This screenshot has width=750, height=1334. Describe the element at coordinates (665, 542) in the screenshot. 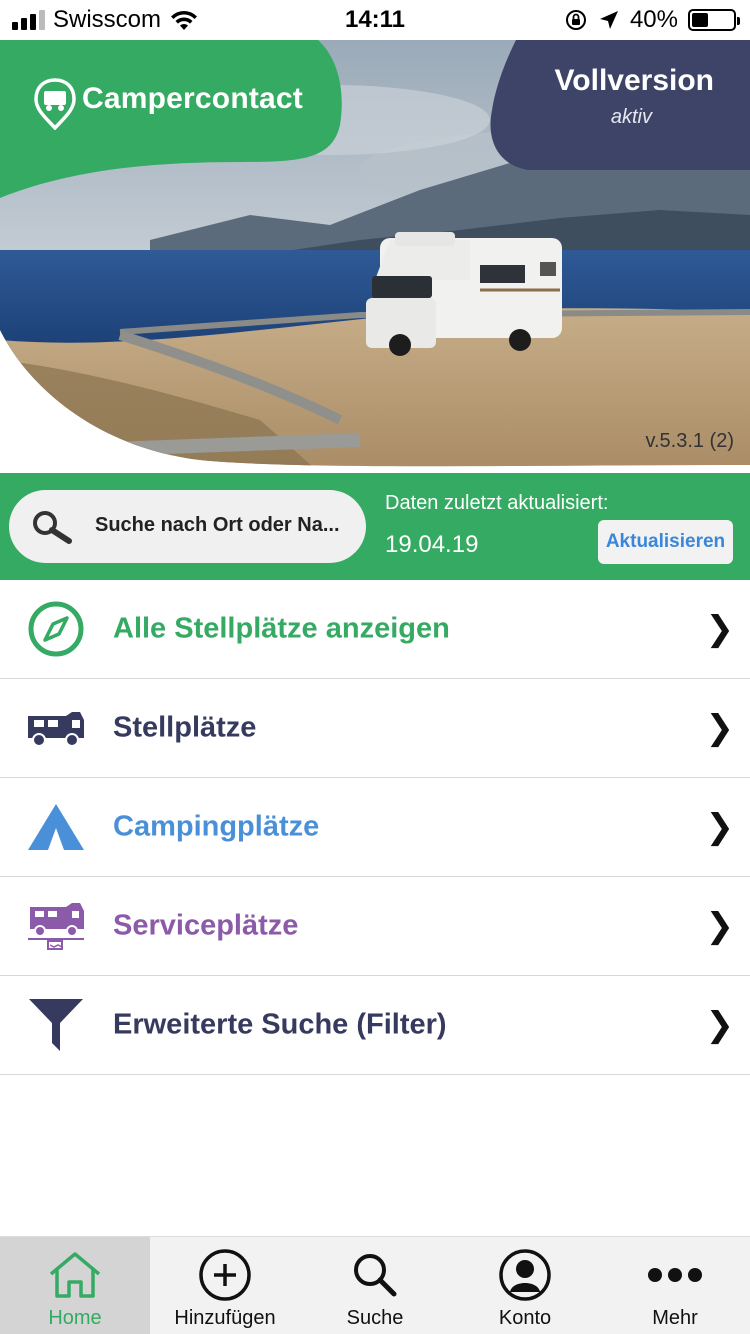

I see `update-button: Aktualisieren` at that location.